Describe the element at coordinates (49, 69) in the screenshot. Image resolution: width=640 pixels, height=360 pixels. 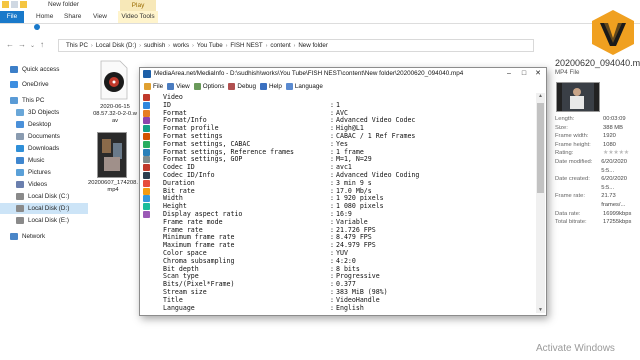
I see `sidebar-item-quick-access: Quick access` at that location.